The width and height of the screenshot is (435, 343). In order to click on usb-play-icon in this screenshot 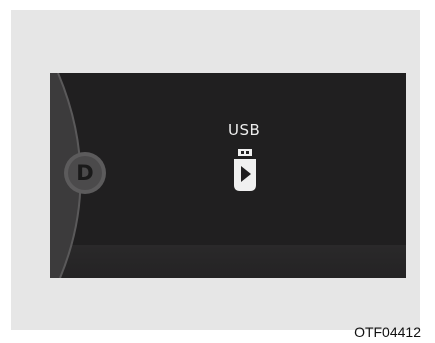, I will do `click(245, 170)`.